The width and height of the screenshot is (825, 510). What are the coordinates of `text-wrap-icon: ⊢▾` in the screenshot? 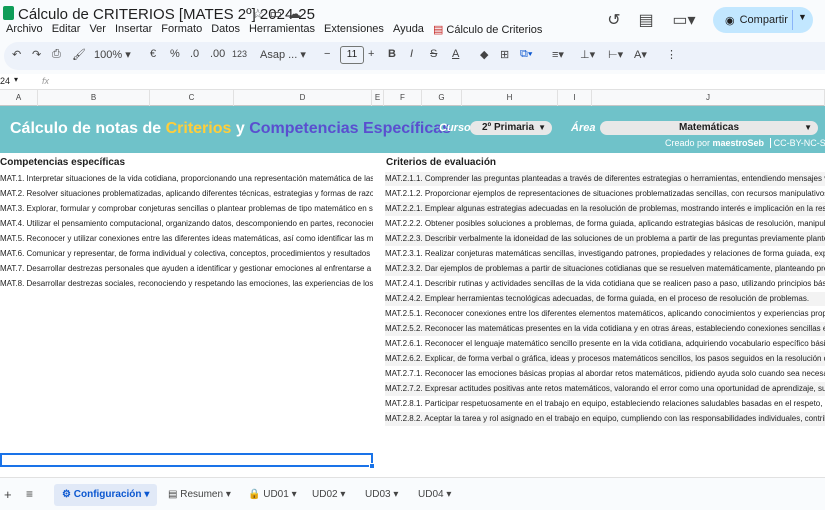 It's located at (615, 54).